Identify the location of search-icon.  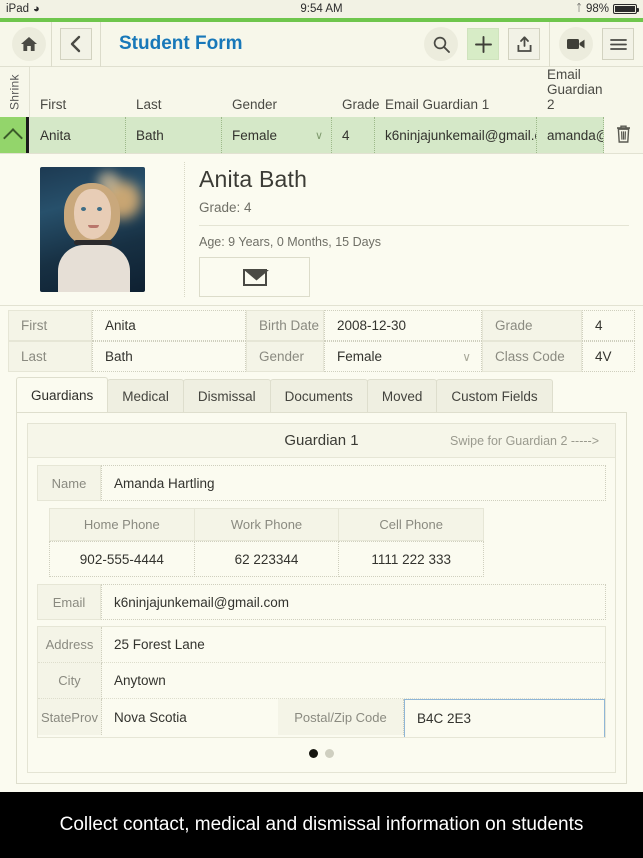
(441, 44).